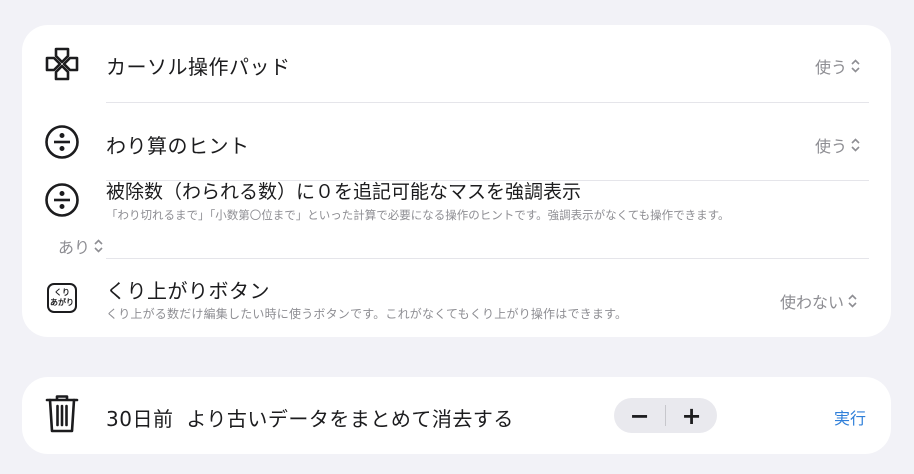 This screenshot has height=474, width=914. I want to click on cleanup-days: 30日前, so click(140, 419).